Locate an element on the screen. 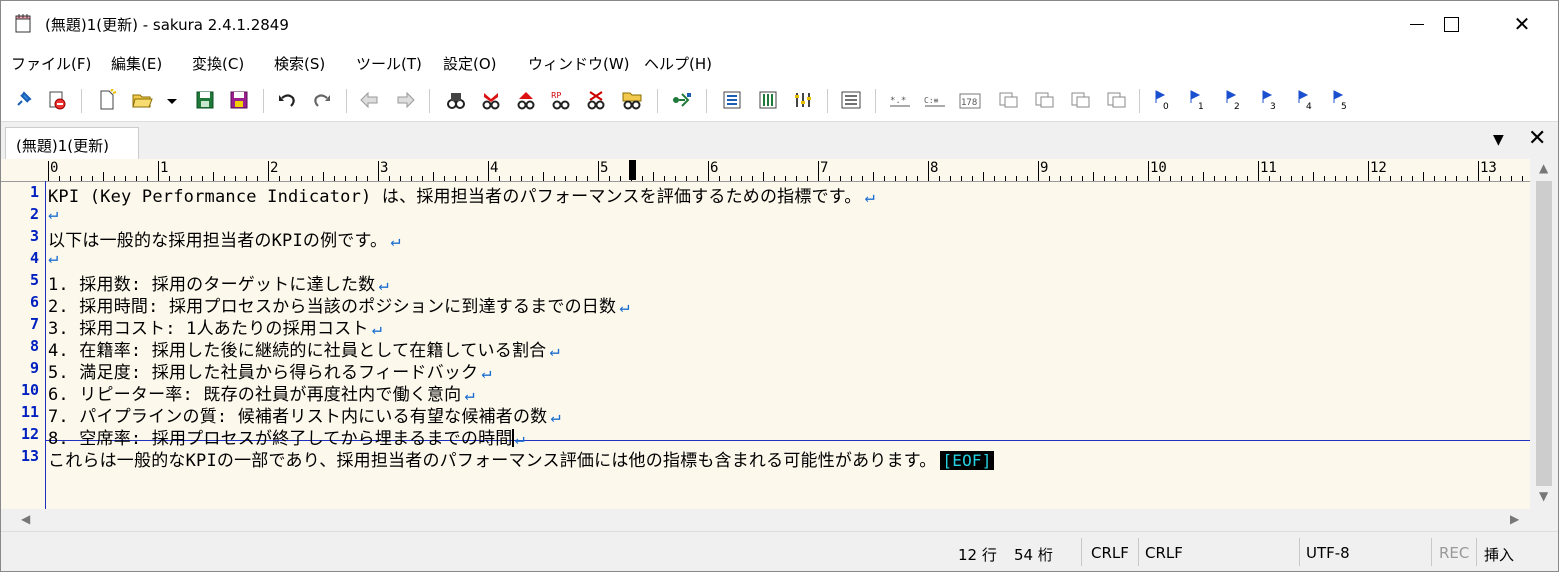  scroll-up-icon: ▲ is located at coordinates (1543, 168).